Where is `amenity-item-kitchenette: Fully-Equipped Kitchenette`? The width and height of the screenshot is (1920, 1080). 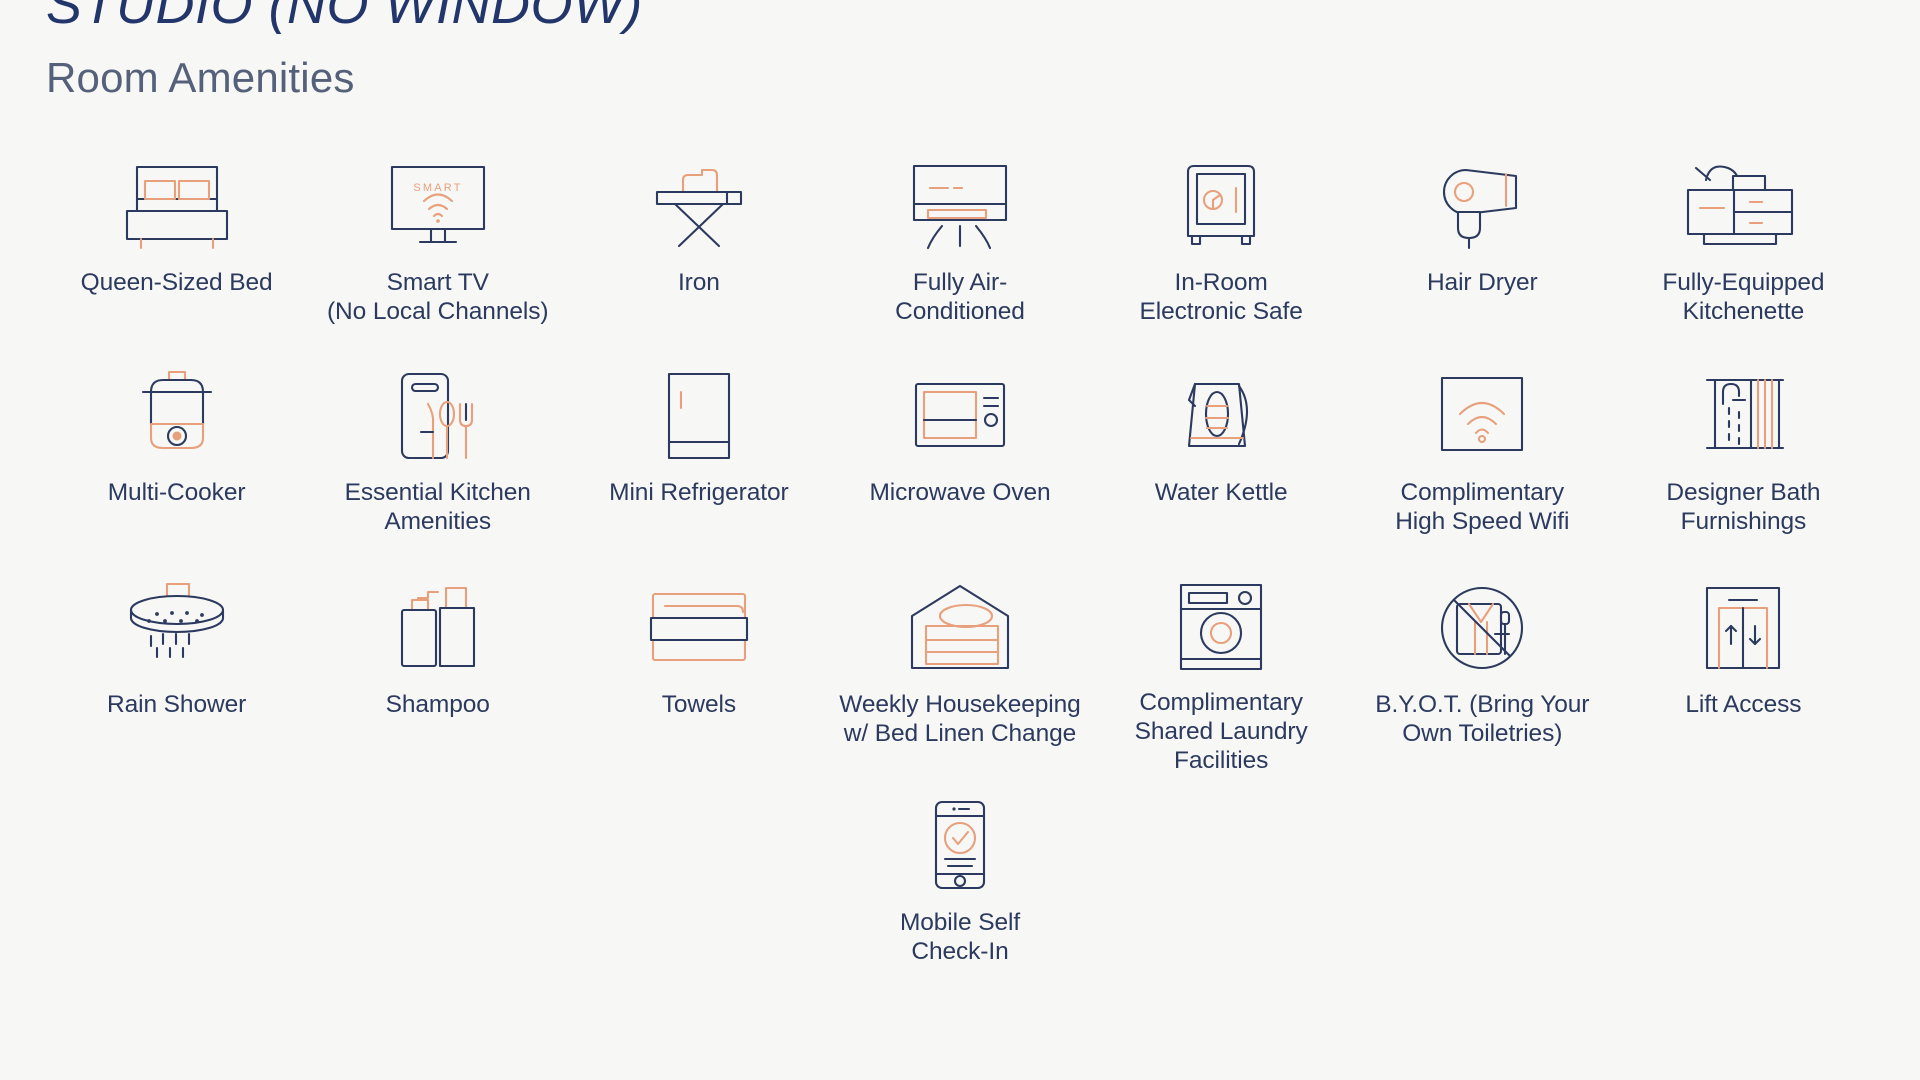
amenity-item-kitchenette: Fully-Equipped Kitchenette is located at coordinates (1743, 247).